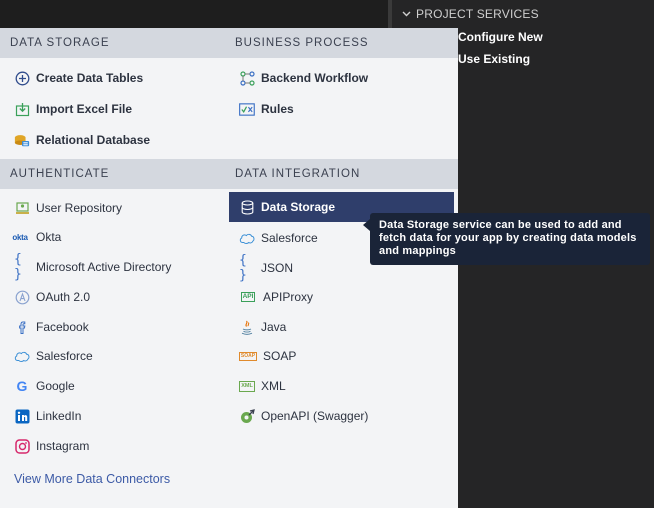  I want to click on chevron-down-icon, so click(409, 14).